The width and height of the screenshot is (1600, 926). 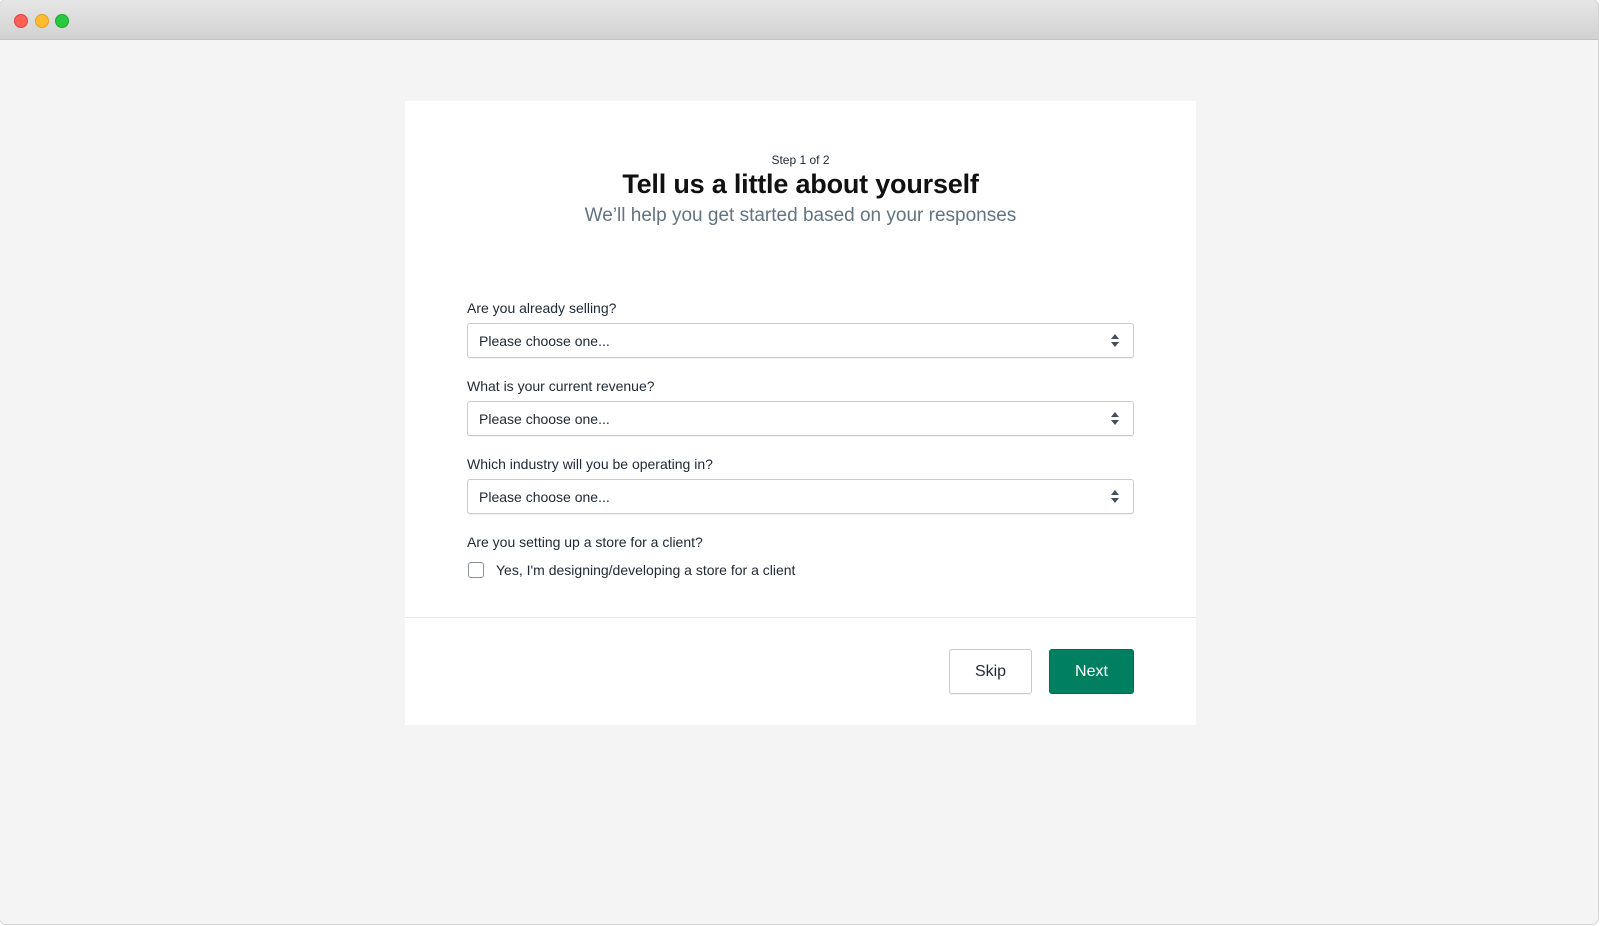 I want to click on page-title: Tell us a little about yourself, so click(x=800, y=184).